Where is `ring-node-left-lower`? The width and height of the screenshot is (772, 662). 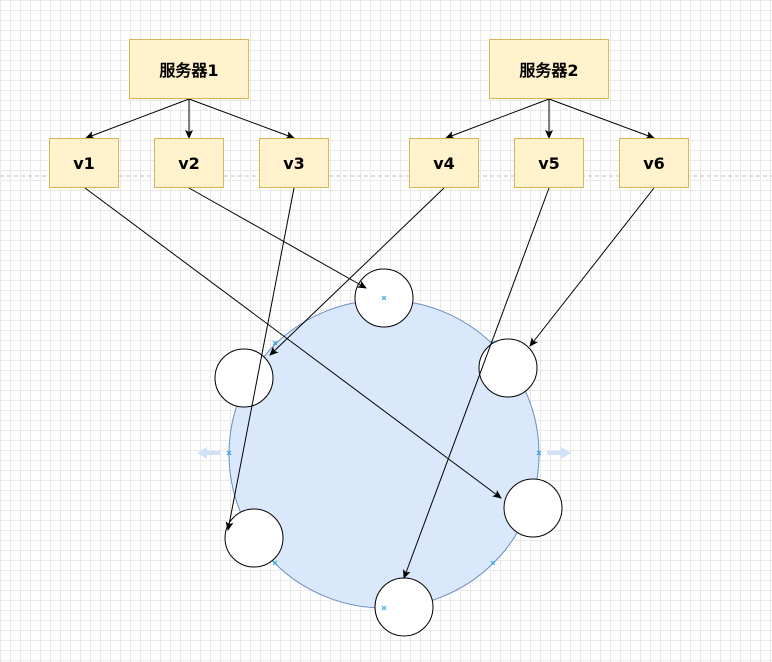
ring-node-left-lower is located at coordinates (254, 538).